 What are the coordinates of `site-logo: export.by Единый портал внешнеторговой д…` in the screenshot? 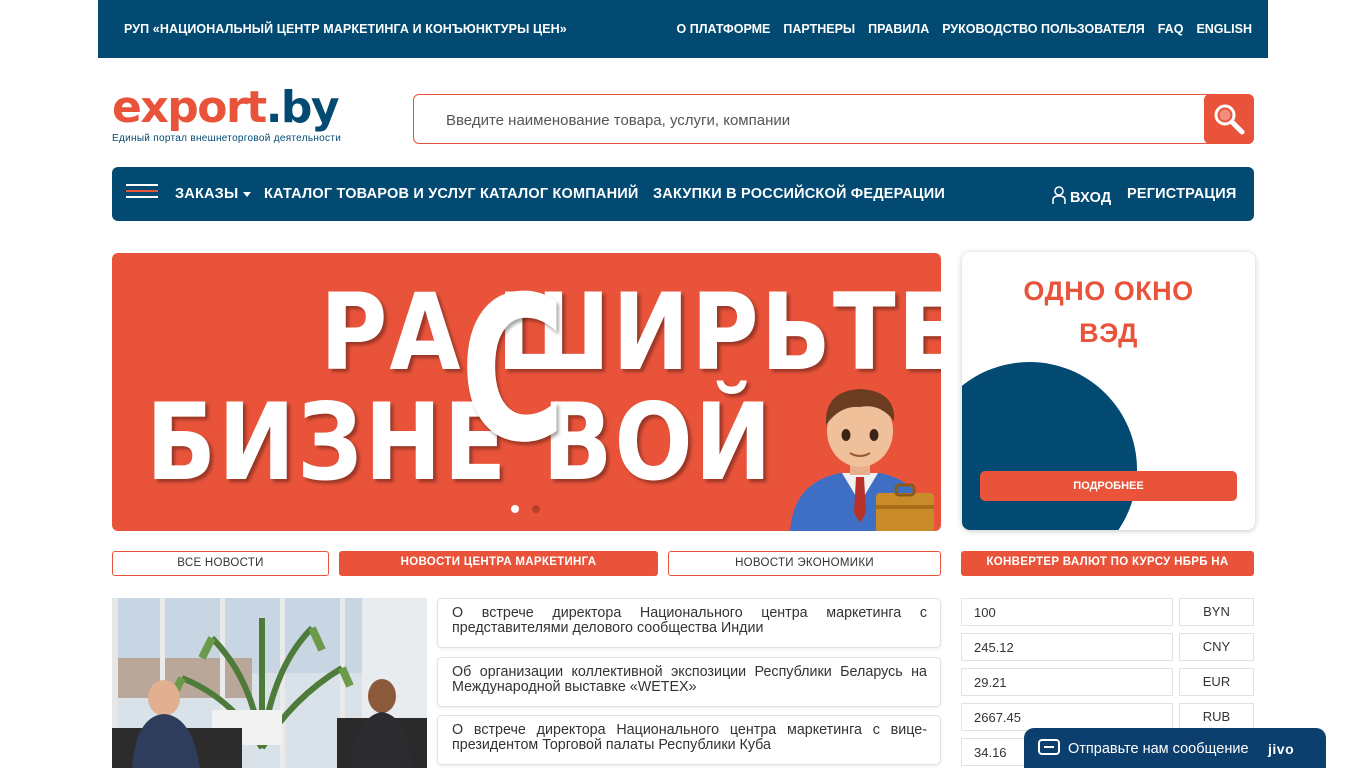 It's located at (243, 117).